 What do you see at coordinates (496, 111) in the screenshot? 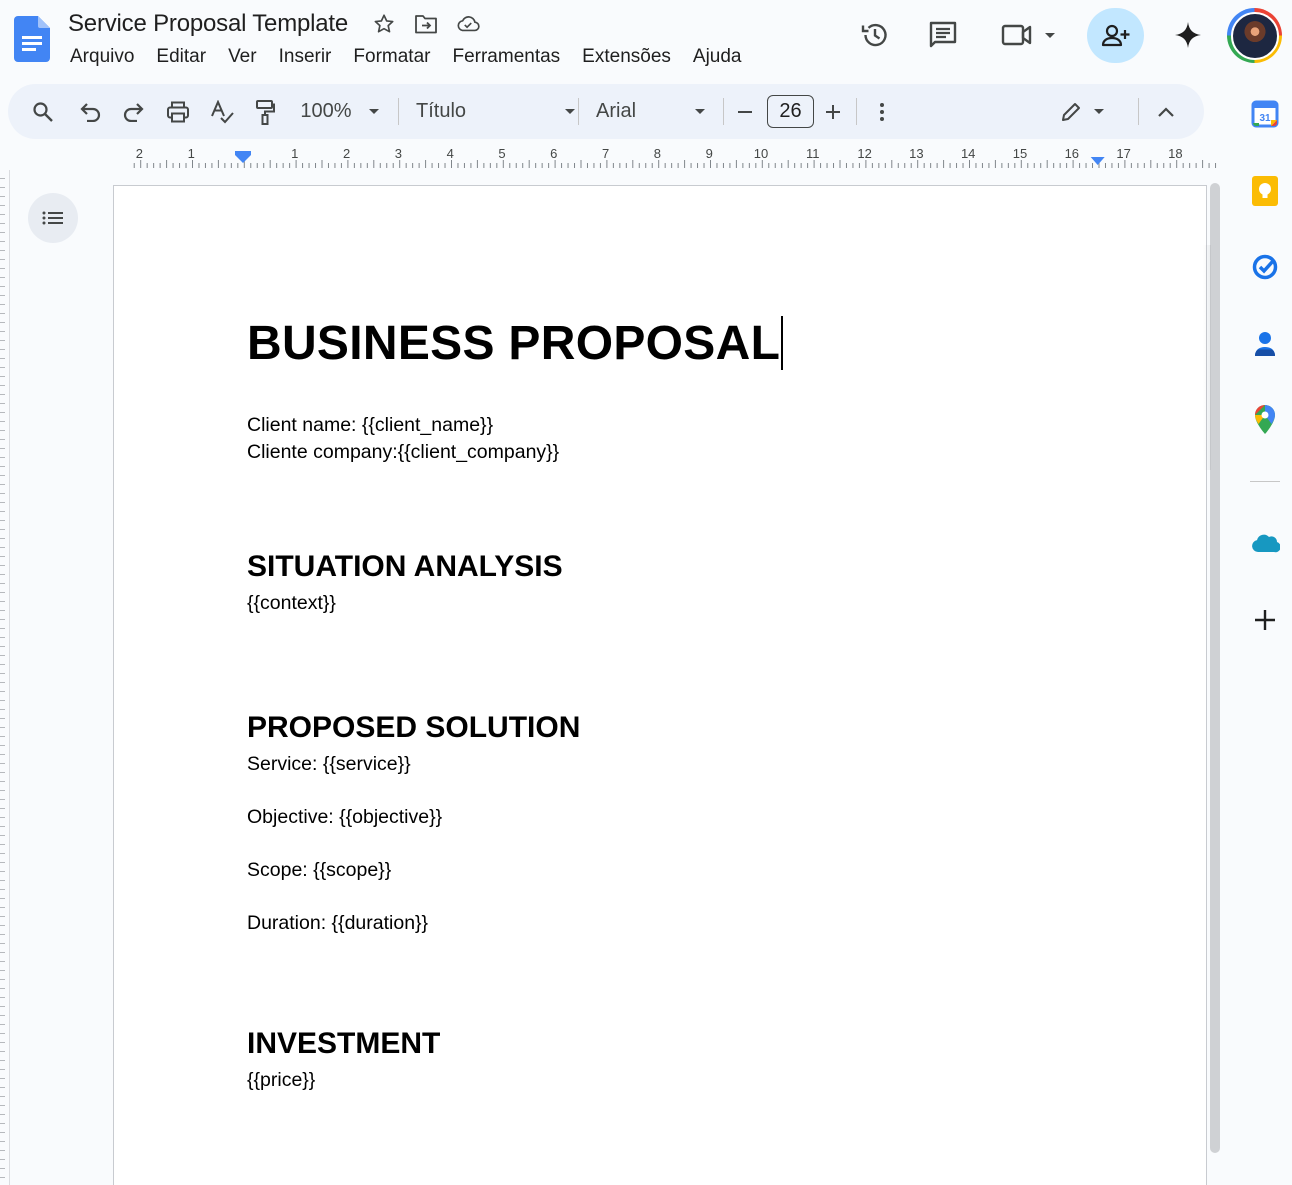
I see `paragraph-style-select: Título` at bounding box center [496, 111].